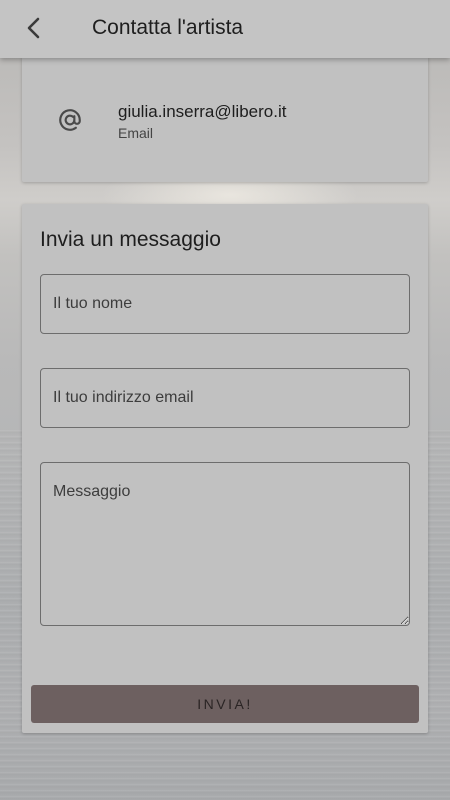  Describe the element at coordinates (225, 304) in the screenshot. I see `name-input` at that location.